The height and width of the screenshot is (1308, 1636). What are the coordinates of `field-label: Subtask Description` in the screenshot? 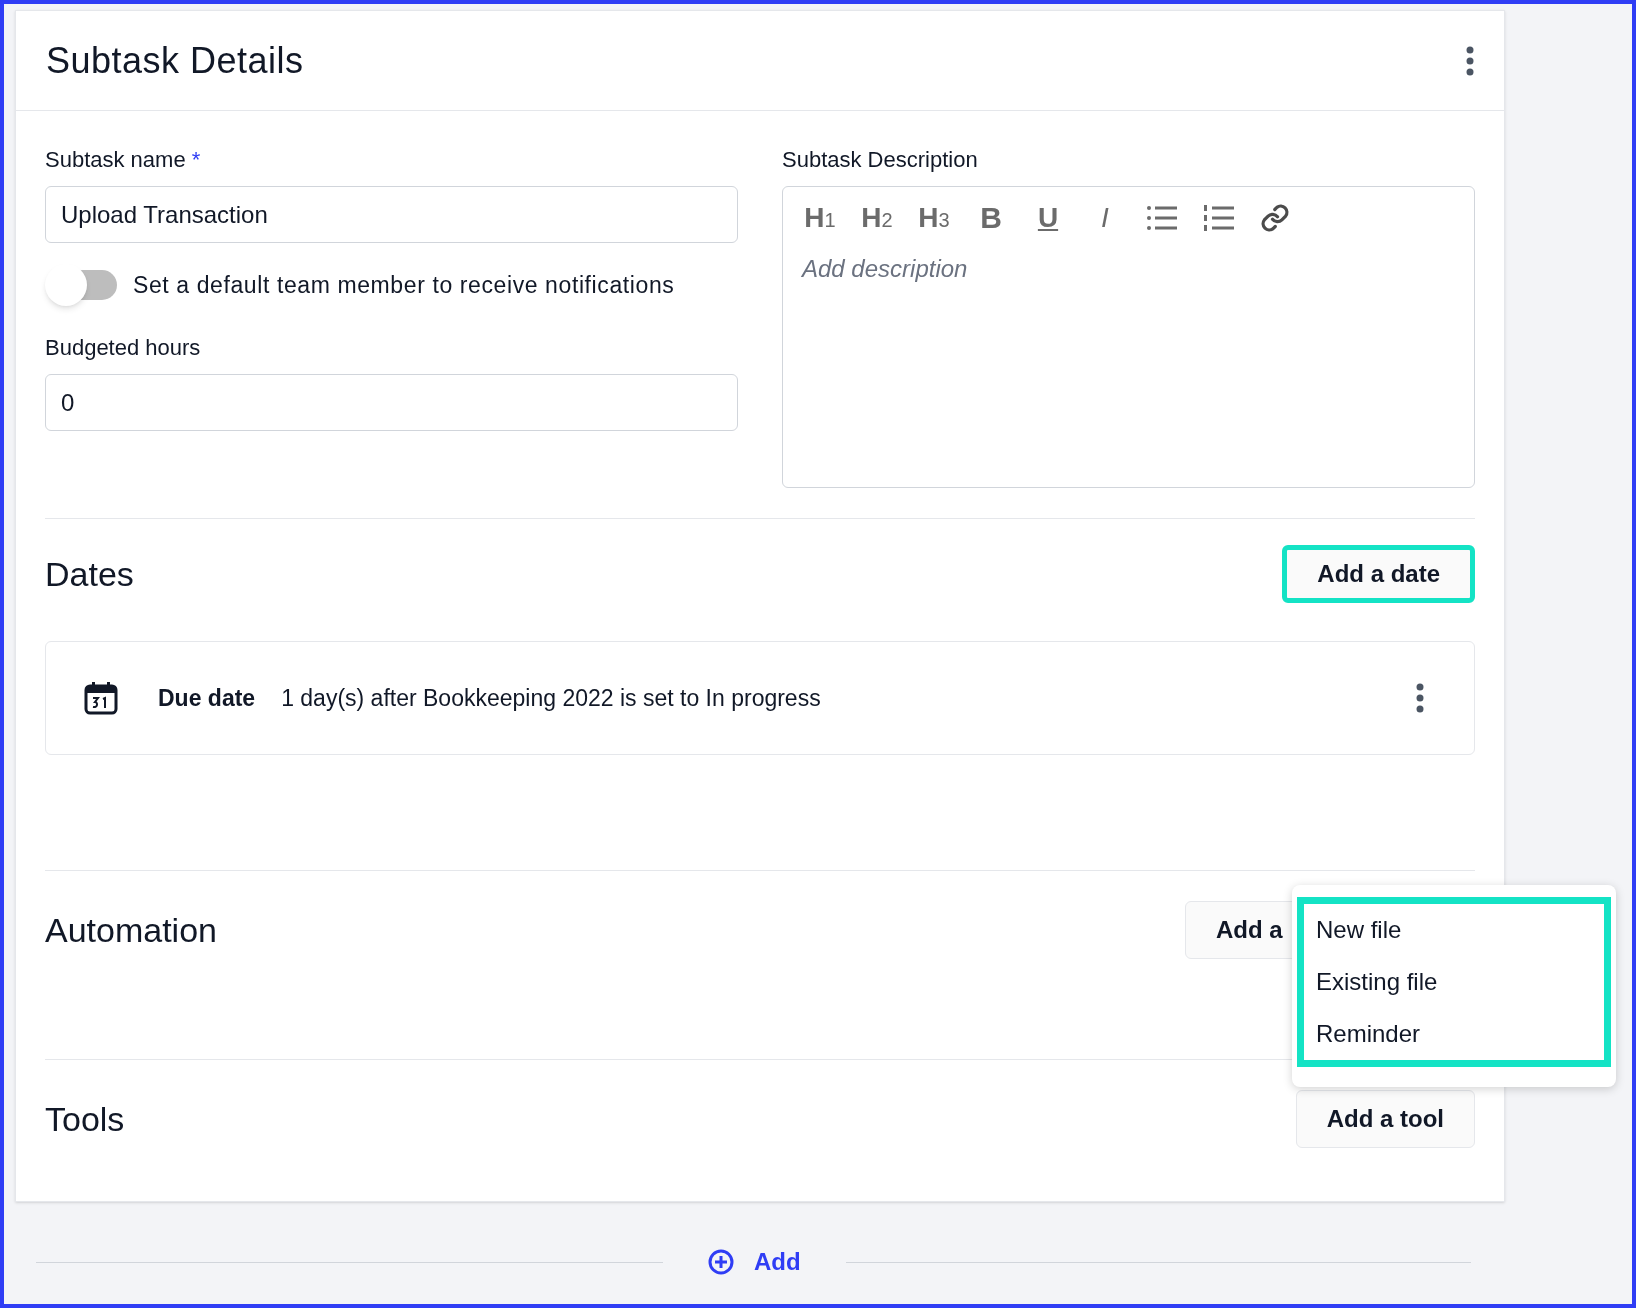 It's located at (880, 160).